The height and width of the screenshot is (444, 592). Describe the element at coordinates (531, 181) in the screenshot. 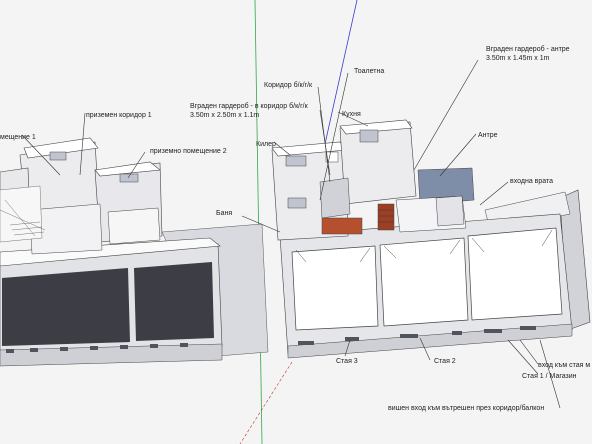

I see `label-entrance-door: входна врата` at that location.